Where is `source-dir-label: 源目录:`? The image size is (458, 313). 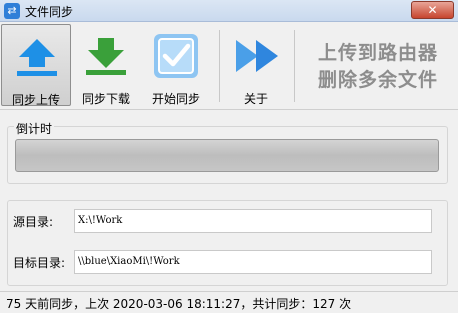 source-dir-label: 源目录: is located at coordinates (33, 222).